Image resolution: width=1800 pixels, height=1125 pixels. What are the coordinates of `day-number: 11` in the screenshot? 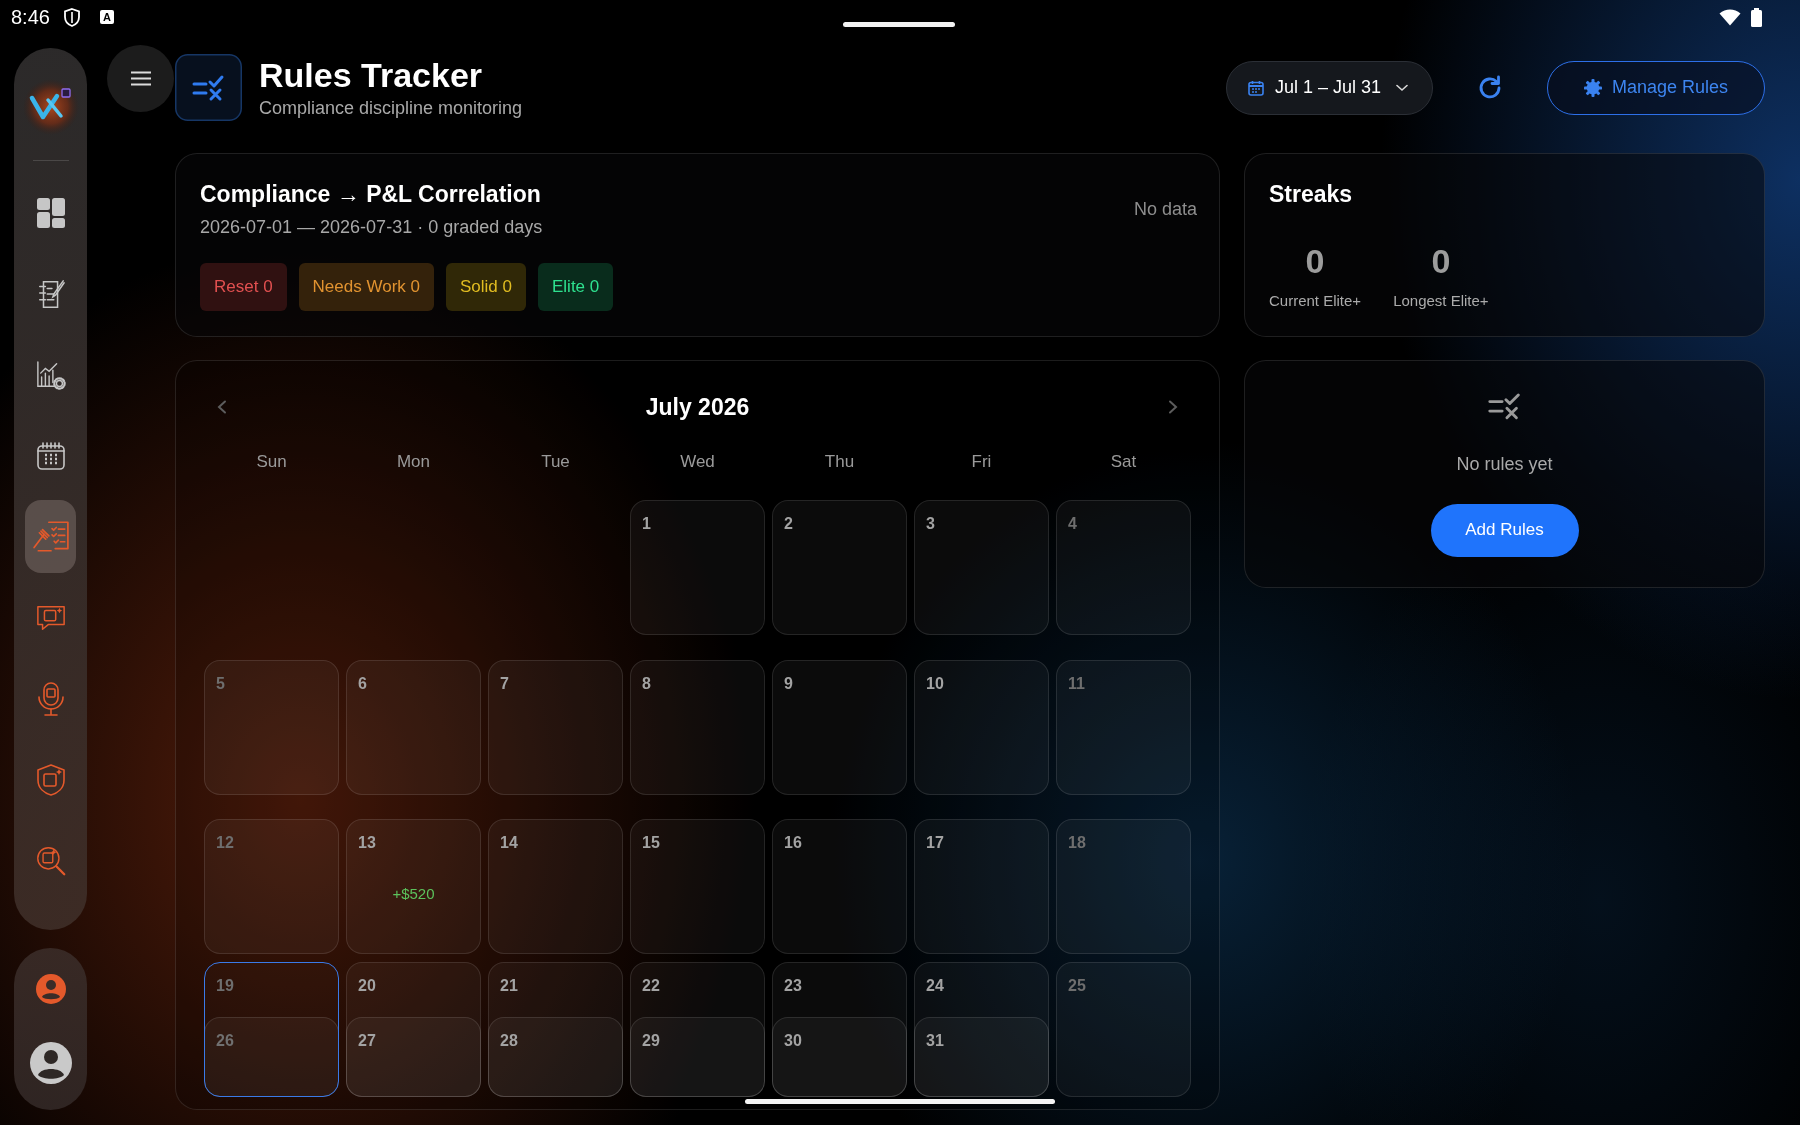 It's located at (1076, 684).